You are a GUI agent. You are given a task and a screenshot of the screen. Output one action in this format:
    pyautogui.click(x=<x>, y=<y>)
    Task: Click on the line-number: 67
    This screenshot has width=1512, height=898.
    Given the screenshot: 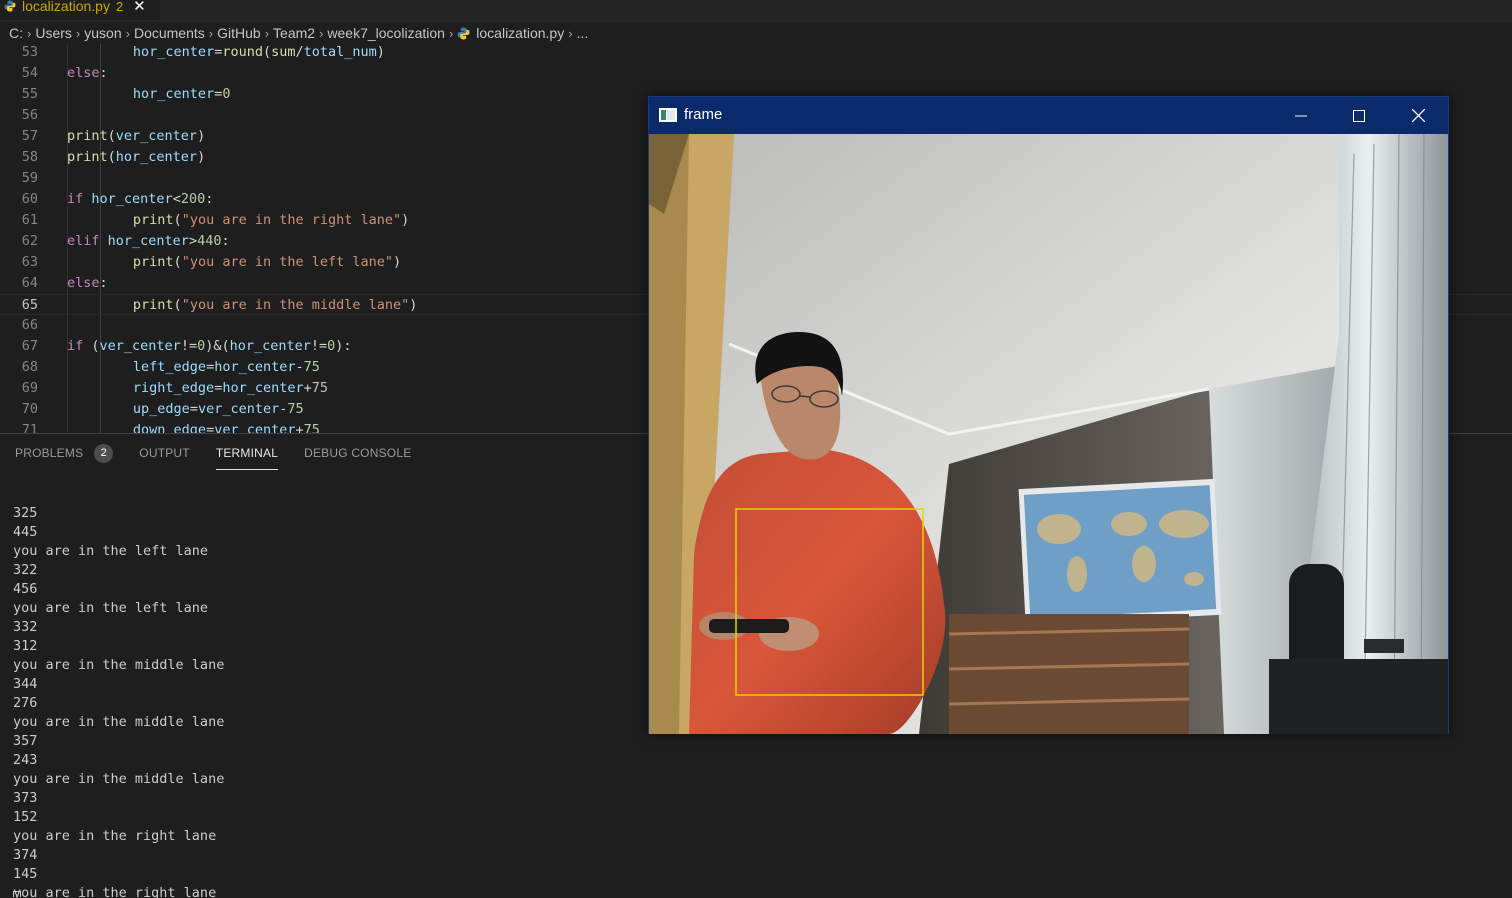 What is the action you would take?
    pyautogui.click(x=29, y=346)
    